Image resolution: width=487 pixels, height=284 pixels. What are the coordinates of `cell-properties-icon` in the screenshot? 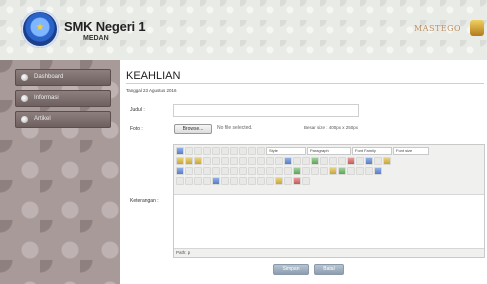 It's located at (198, 171).